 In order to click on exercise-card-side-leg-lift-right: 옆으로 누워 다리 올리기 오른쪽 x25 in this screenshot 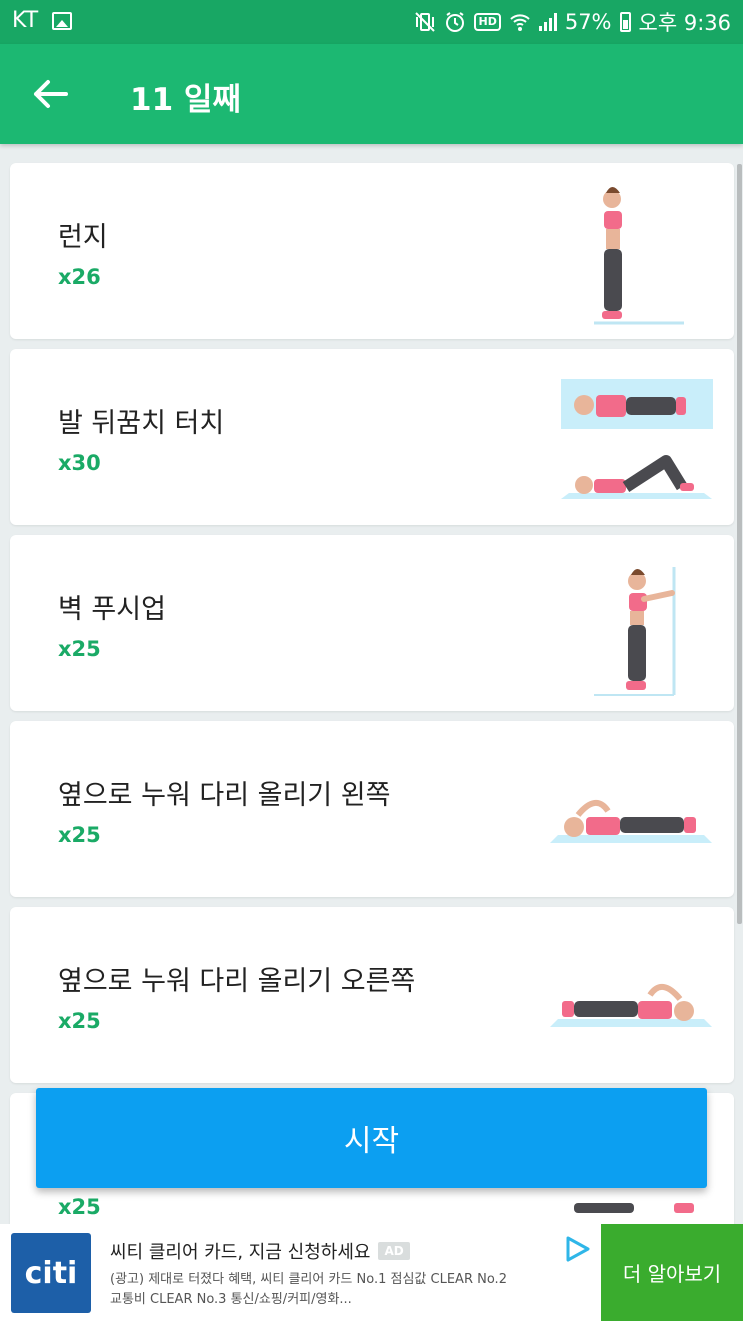, I will do `click(372, 995)`.